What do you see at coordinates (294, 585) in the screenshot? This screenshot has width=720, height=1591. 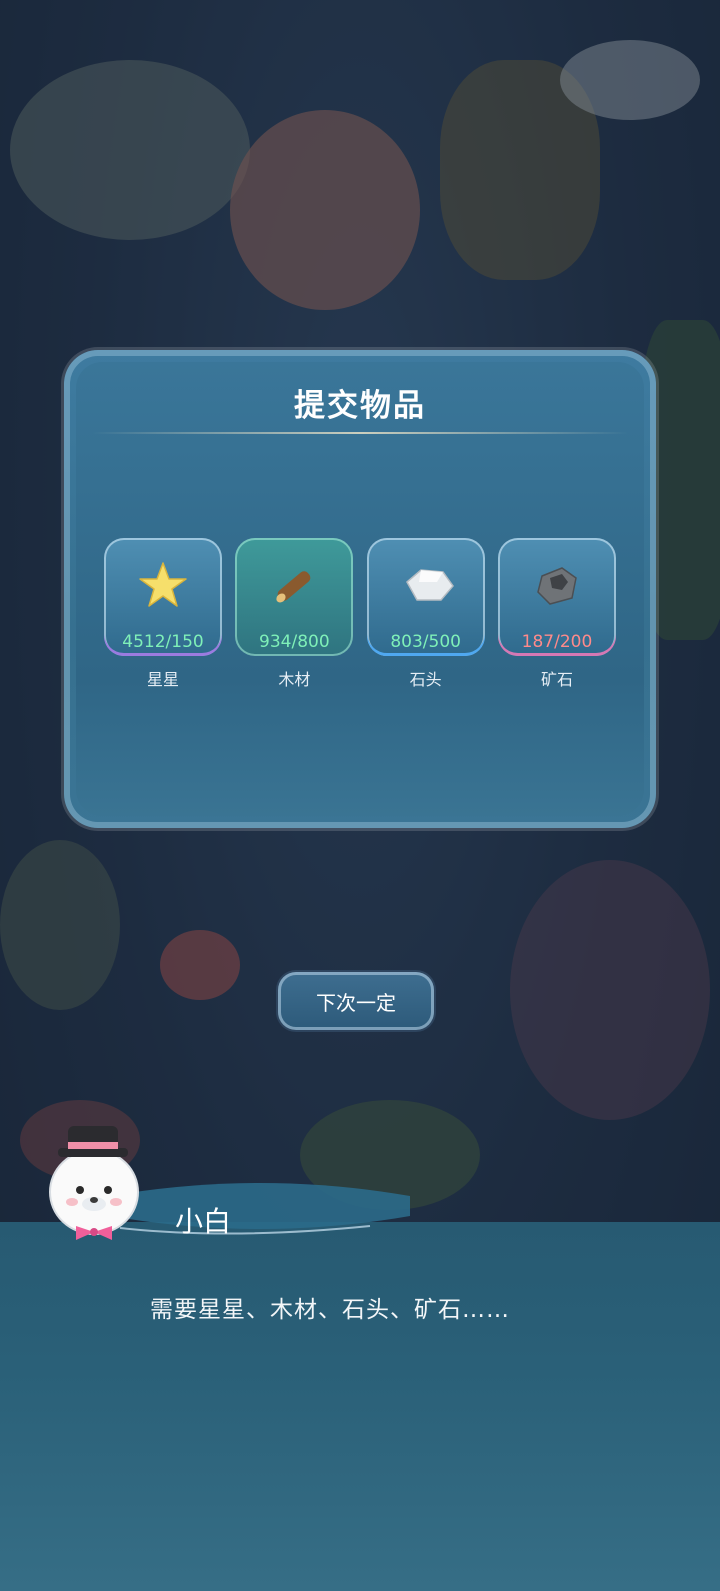 I see `wood-log-icon` at bounding box center [294, 585].